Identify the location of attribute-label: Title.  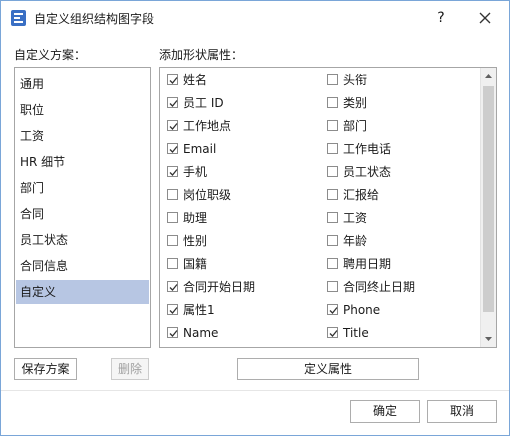
(356, 333).